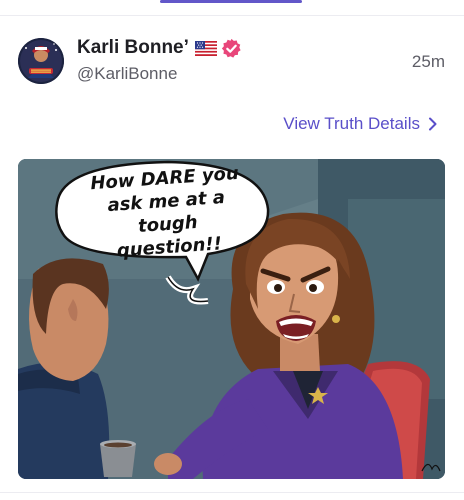 This screenshot has width=464, height=500. I want to click on post-divider, so click(232, 492).